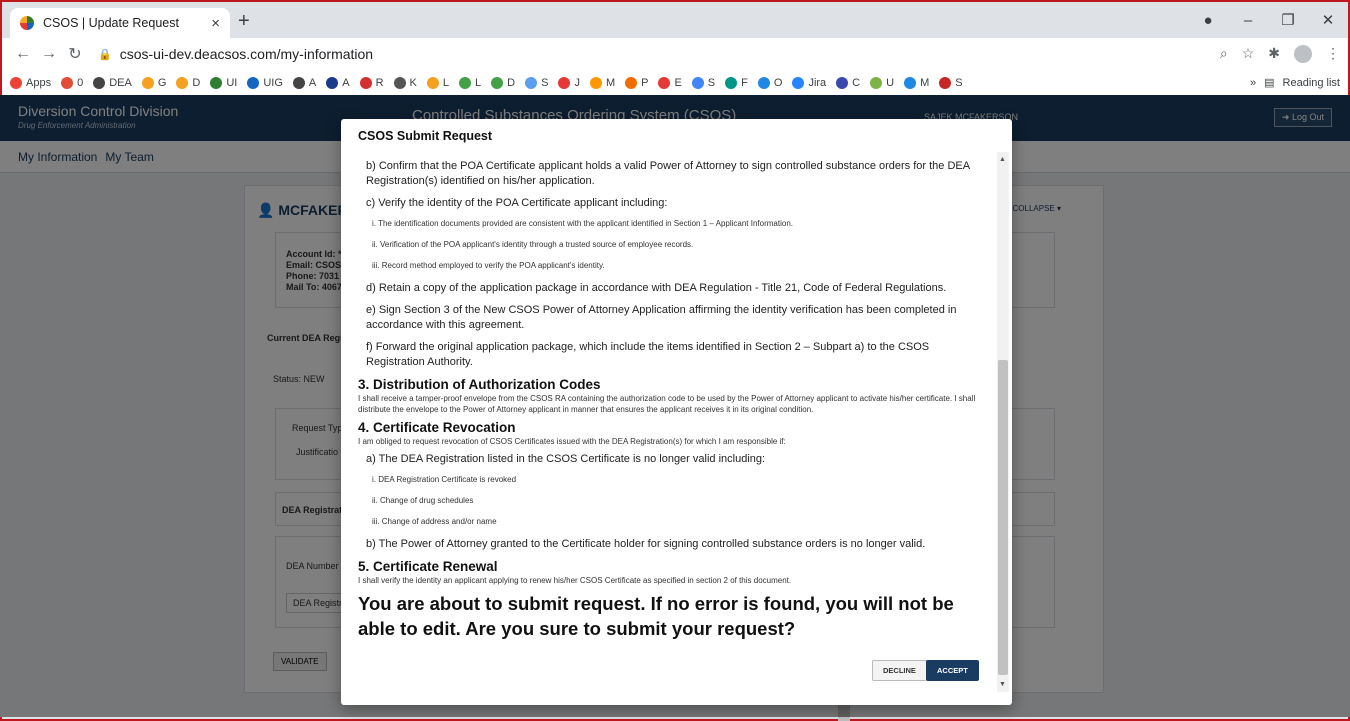 This screenshot has width=1350, height=721. What do you see at coordinates (215, 23) in the screenshot?
I see `tab-close-icon: ×` at bounding box center [215, 23].